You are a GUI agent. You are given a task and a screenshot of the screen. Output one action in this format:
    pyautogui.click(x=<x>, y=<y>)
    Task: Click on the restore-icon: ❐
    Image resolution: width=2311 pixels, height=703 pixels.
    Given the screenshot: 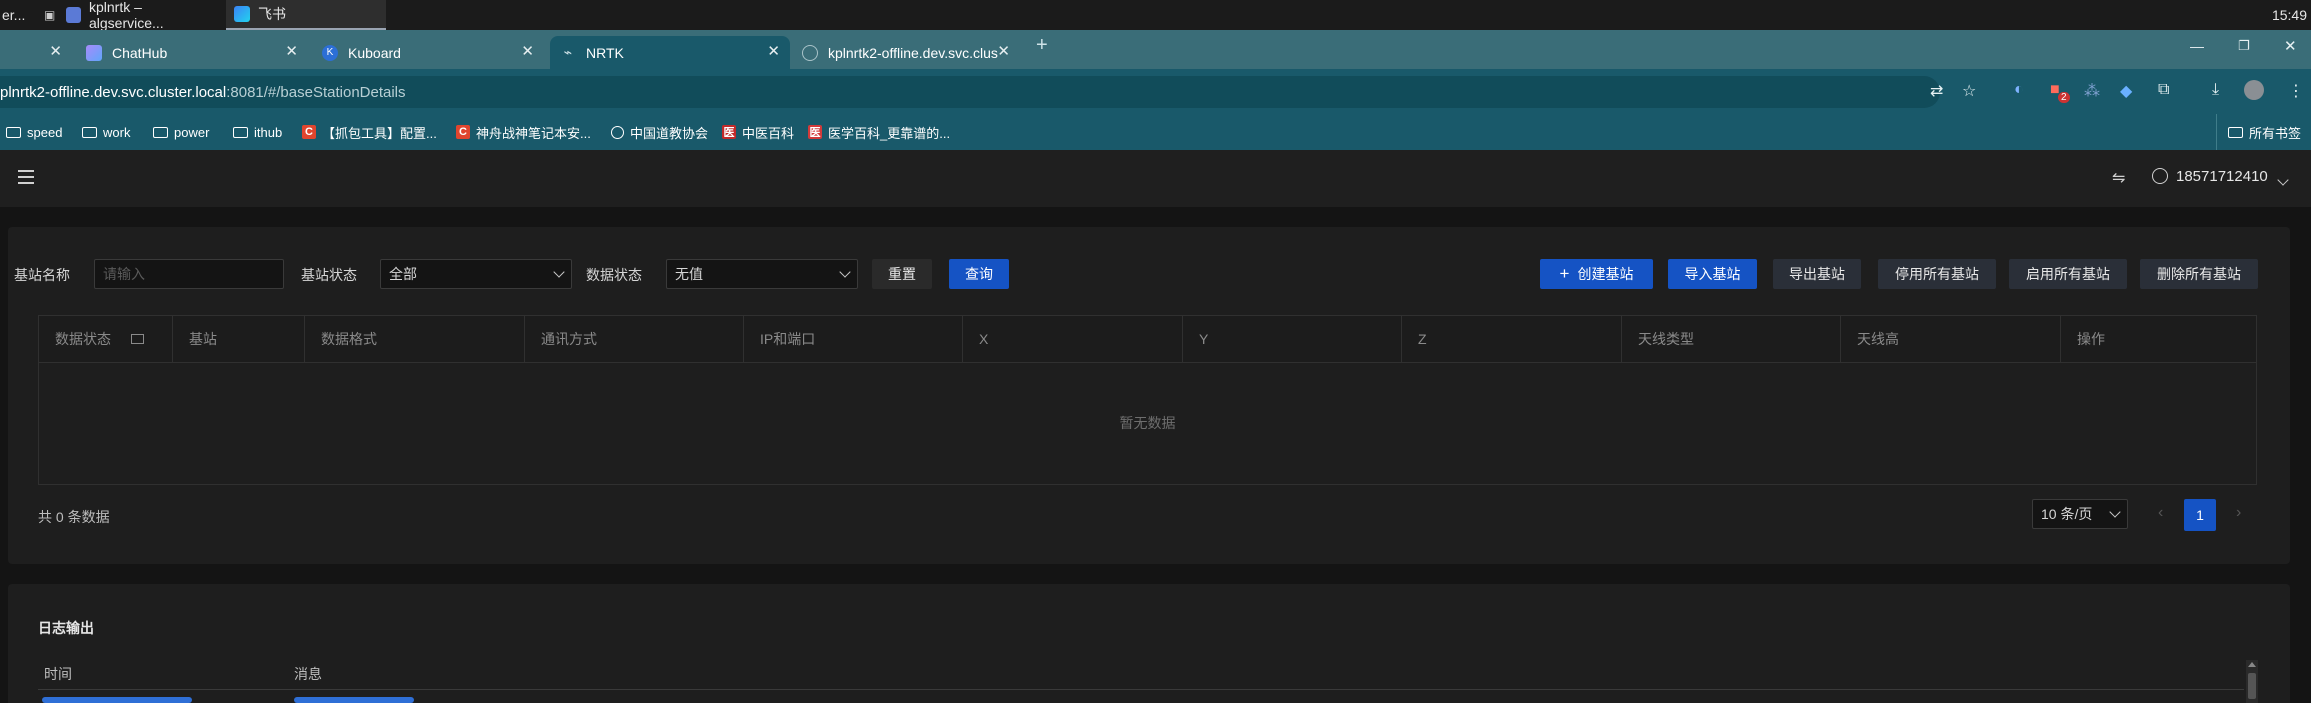 What is the action you would take?
    pyautogui.click(x=2244, y=46)
    